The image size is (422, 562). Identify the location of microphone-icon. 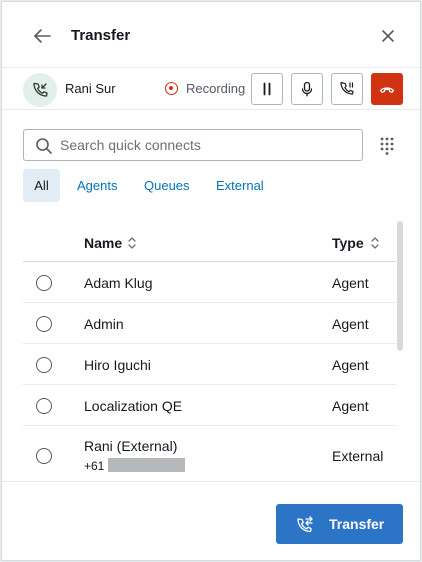
(307, 89).